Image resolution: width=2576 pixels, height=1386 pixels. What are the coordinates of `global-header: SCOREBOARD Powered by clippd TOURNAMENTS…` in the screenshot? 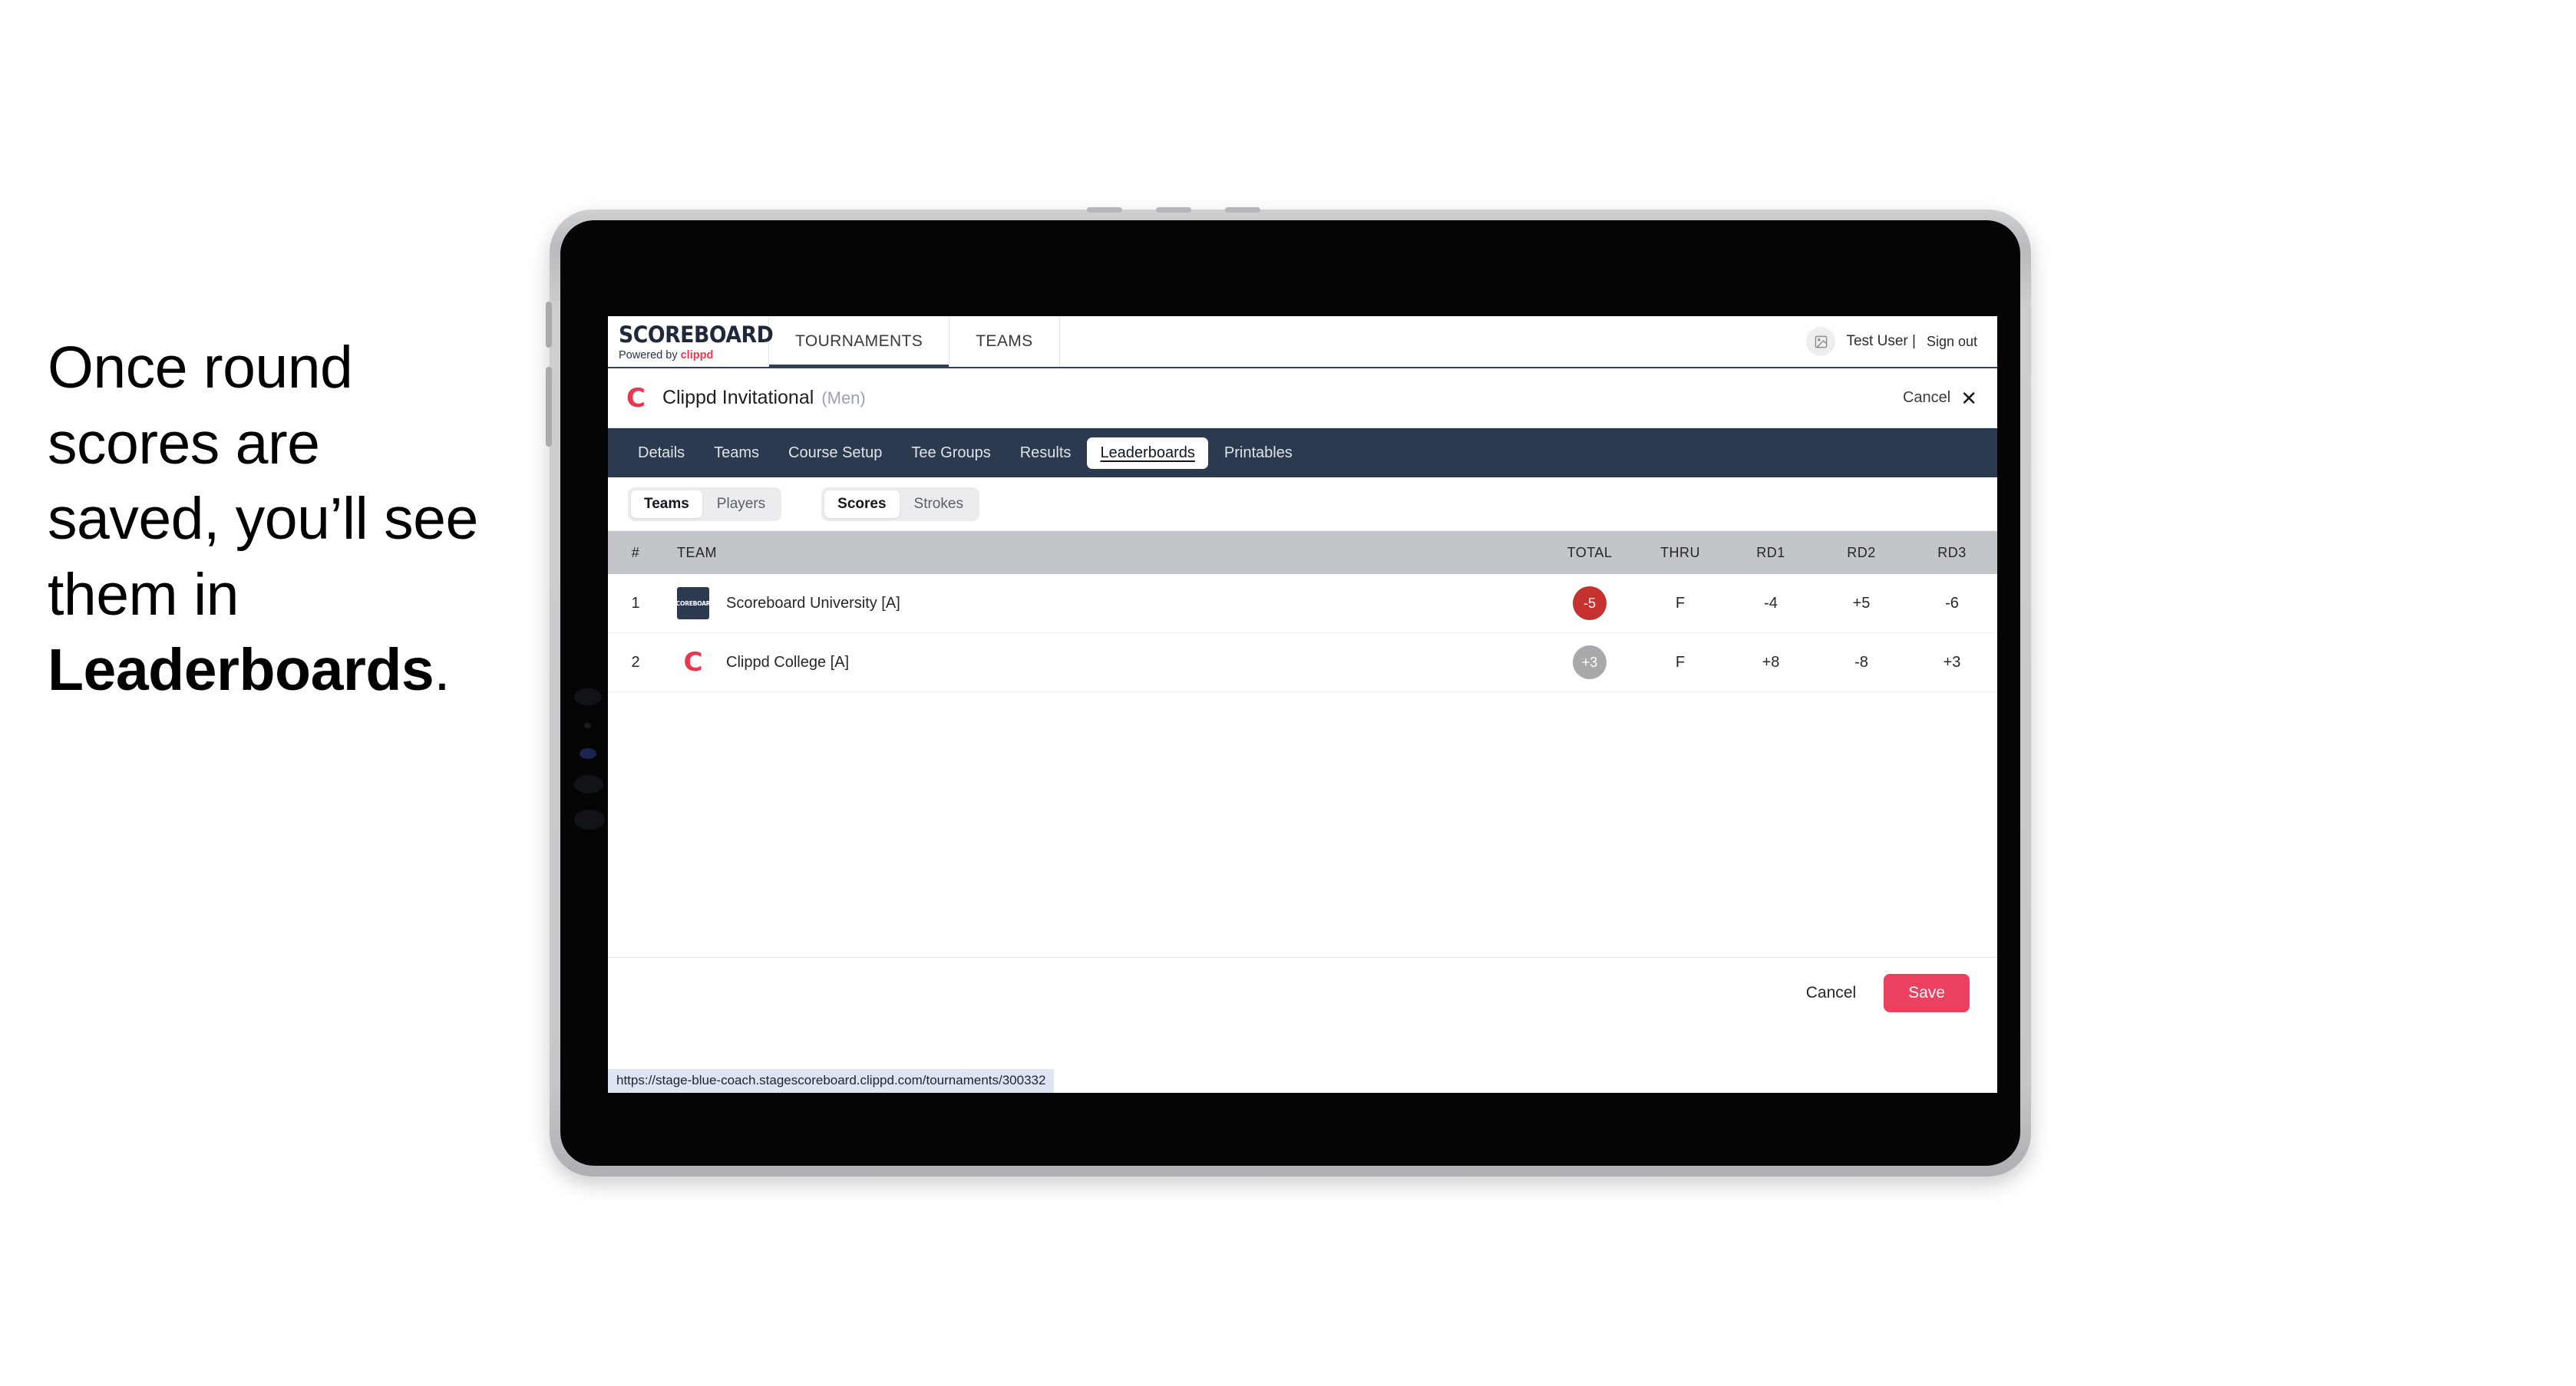 It's located at (1302, 342).